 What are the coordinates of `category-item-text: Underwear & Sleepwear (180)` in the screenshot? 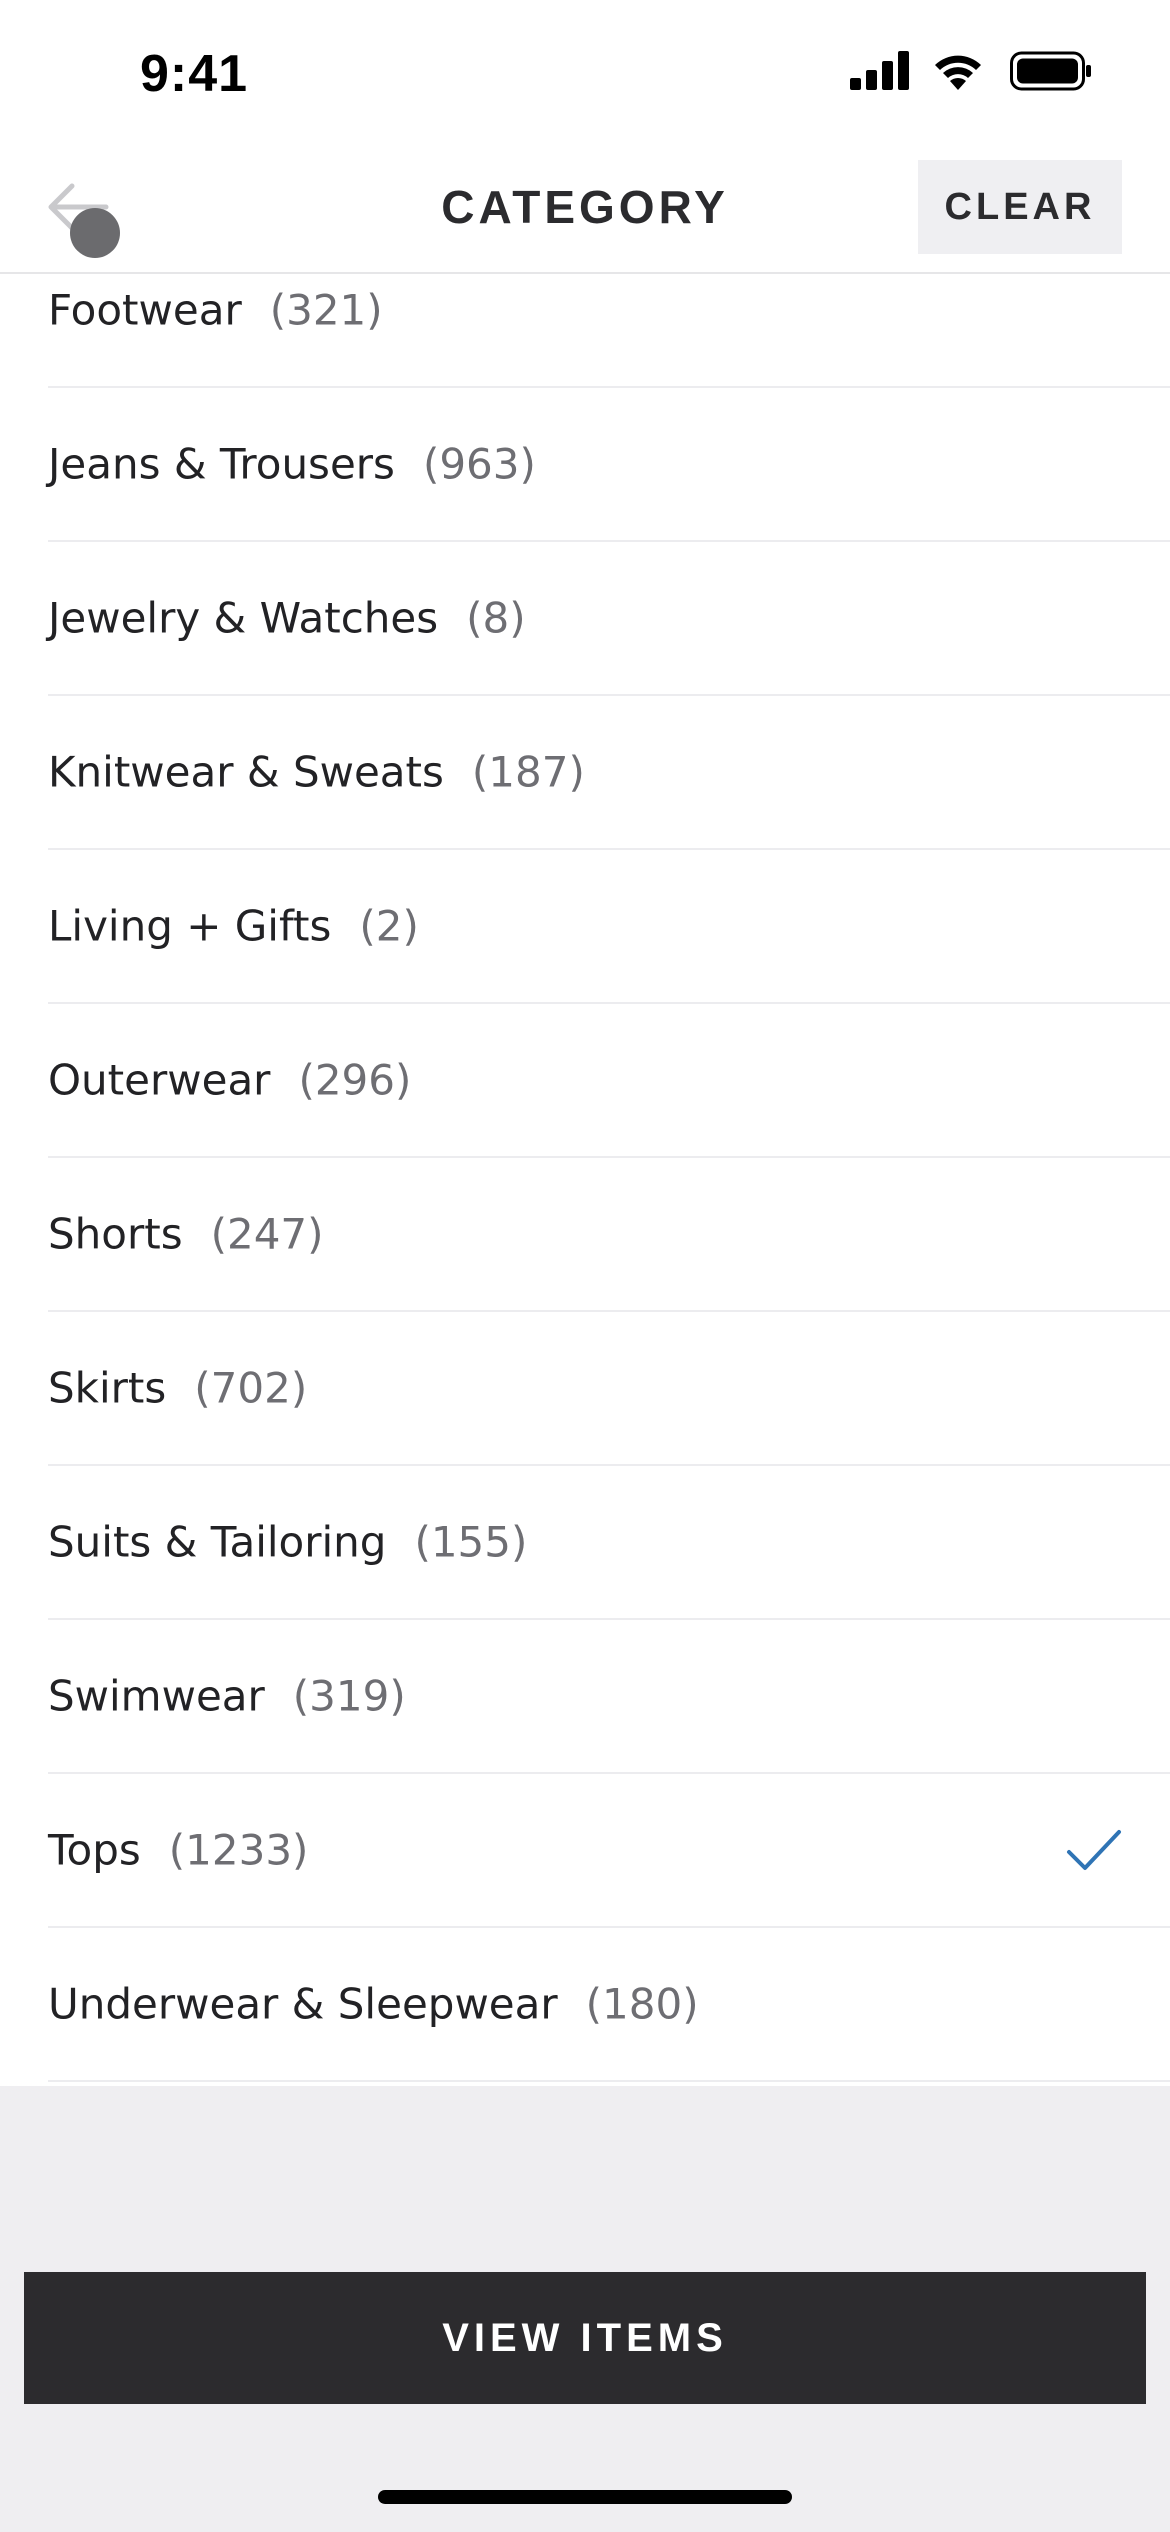 It's located at (373, 2004).